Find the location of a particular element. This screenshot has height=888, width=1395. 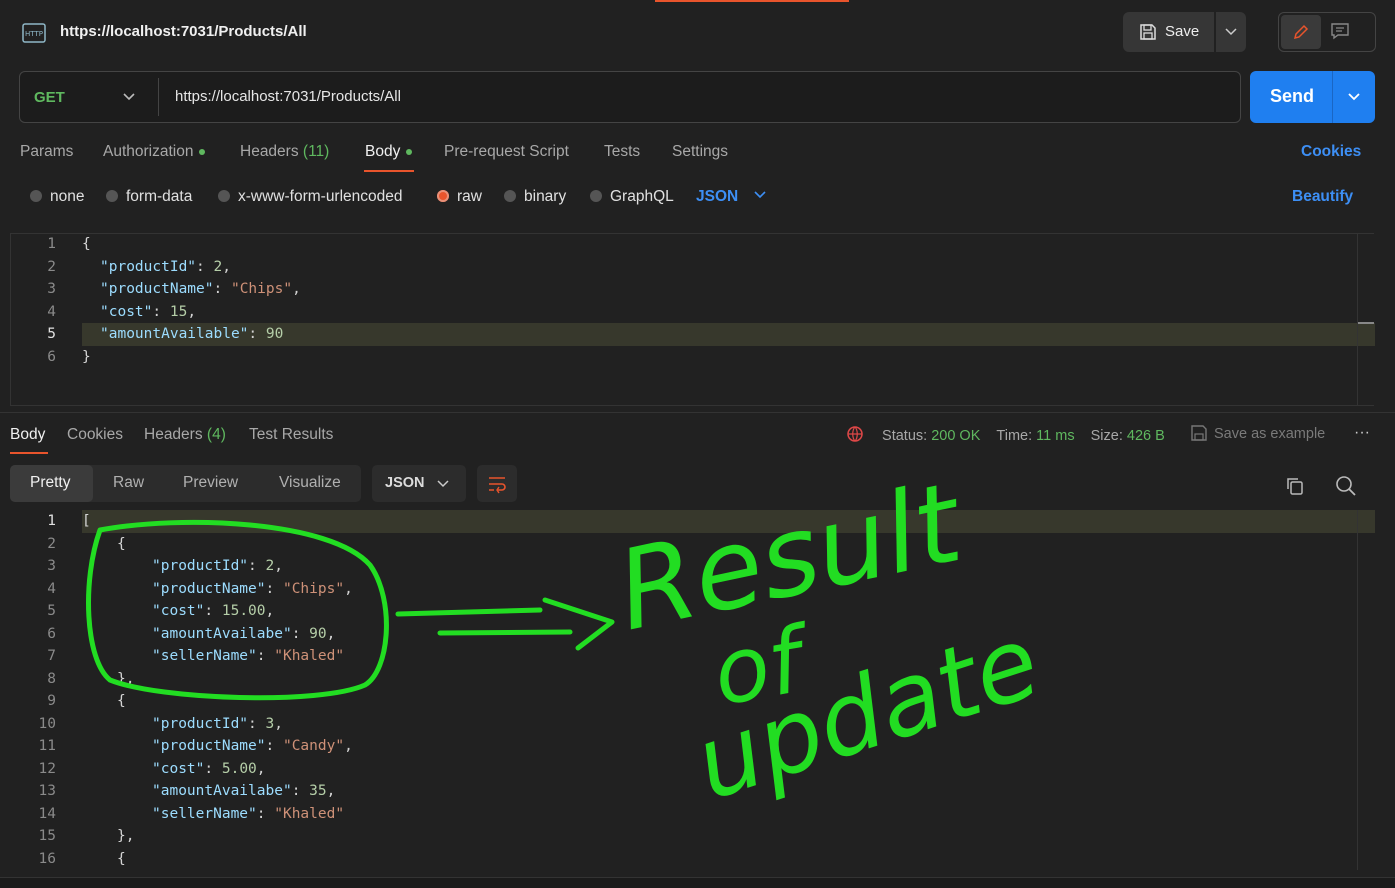

wrap-lines-button is located at coordinates (497, 483).